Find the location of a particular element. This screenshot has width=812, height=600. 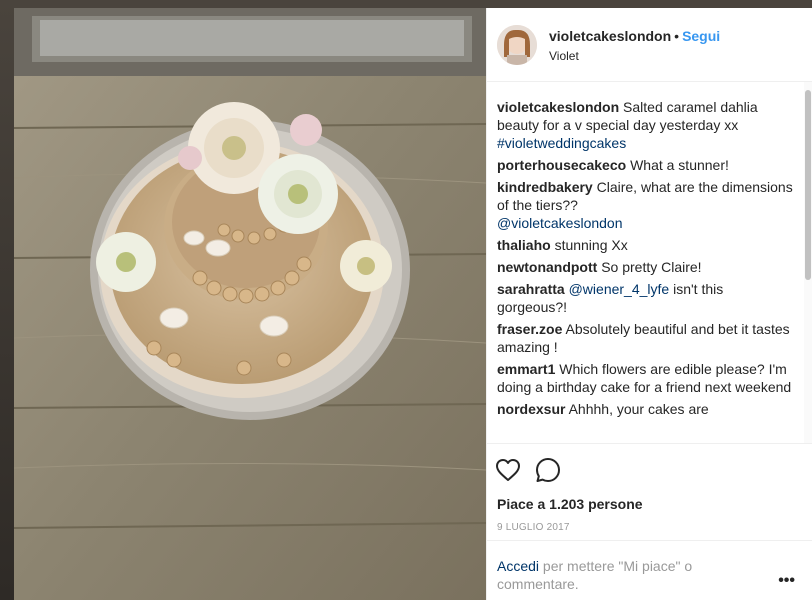

comment-username: violetcakeslondon is located at coordinates (558, 107).